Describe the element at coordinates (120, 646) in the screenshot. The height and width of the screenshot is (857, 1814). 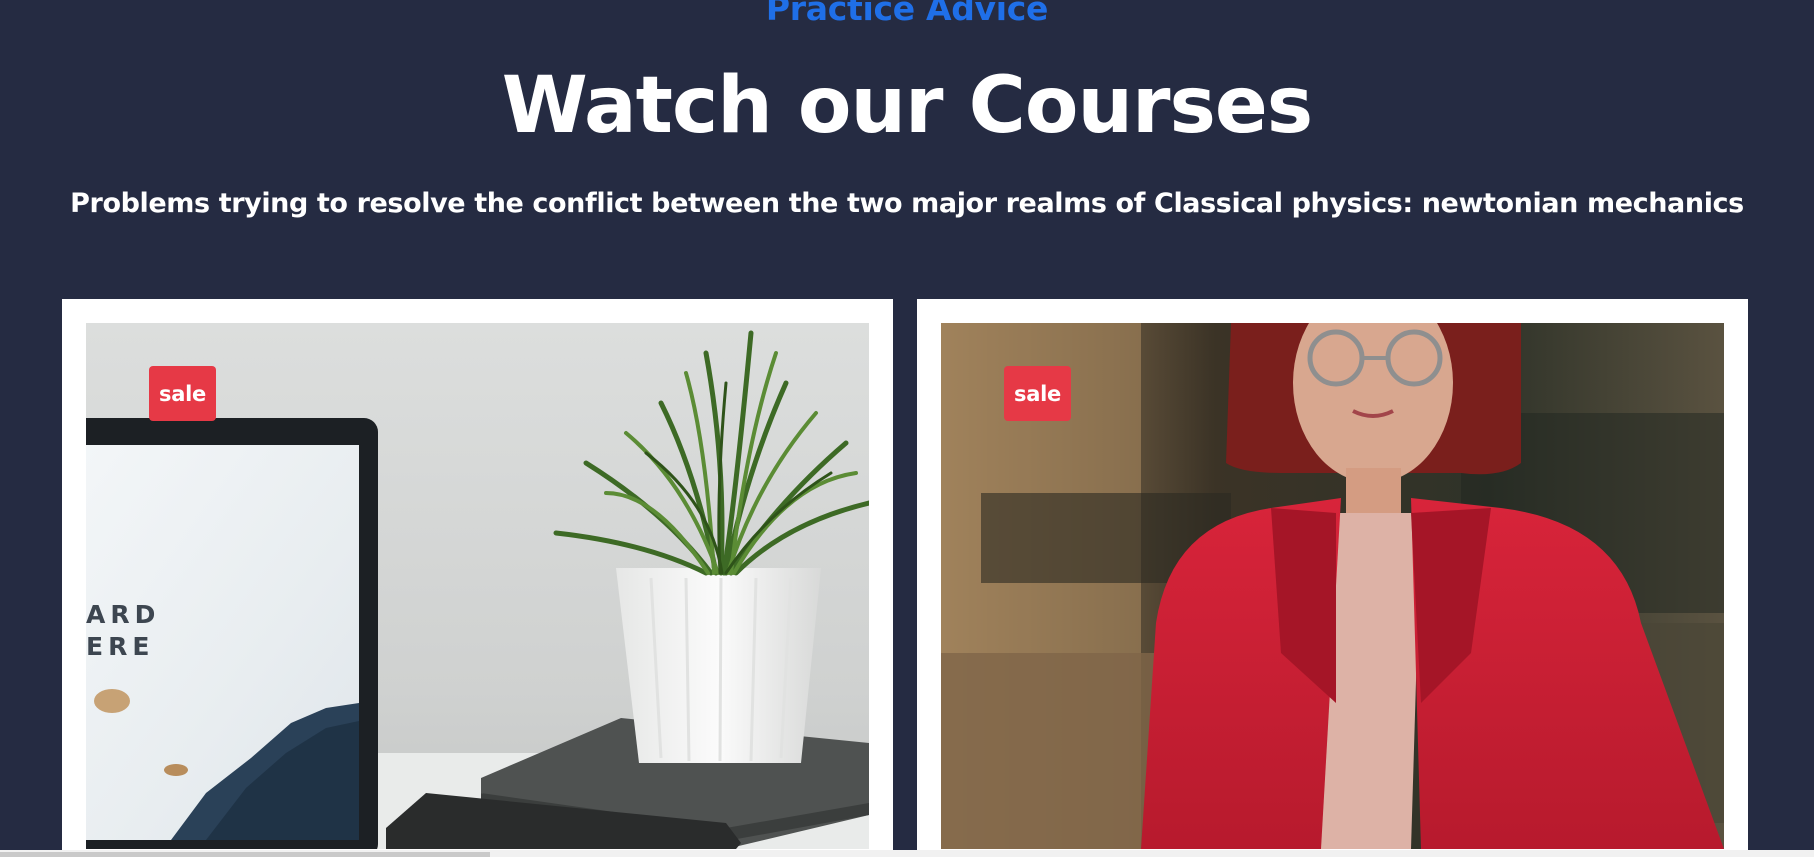
I see `svg-text: ERE` at that location.